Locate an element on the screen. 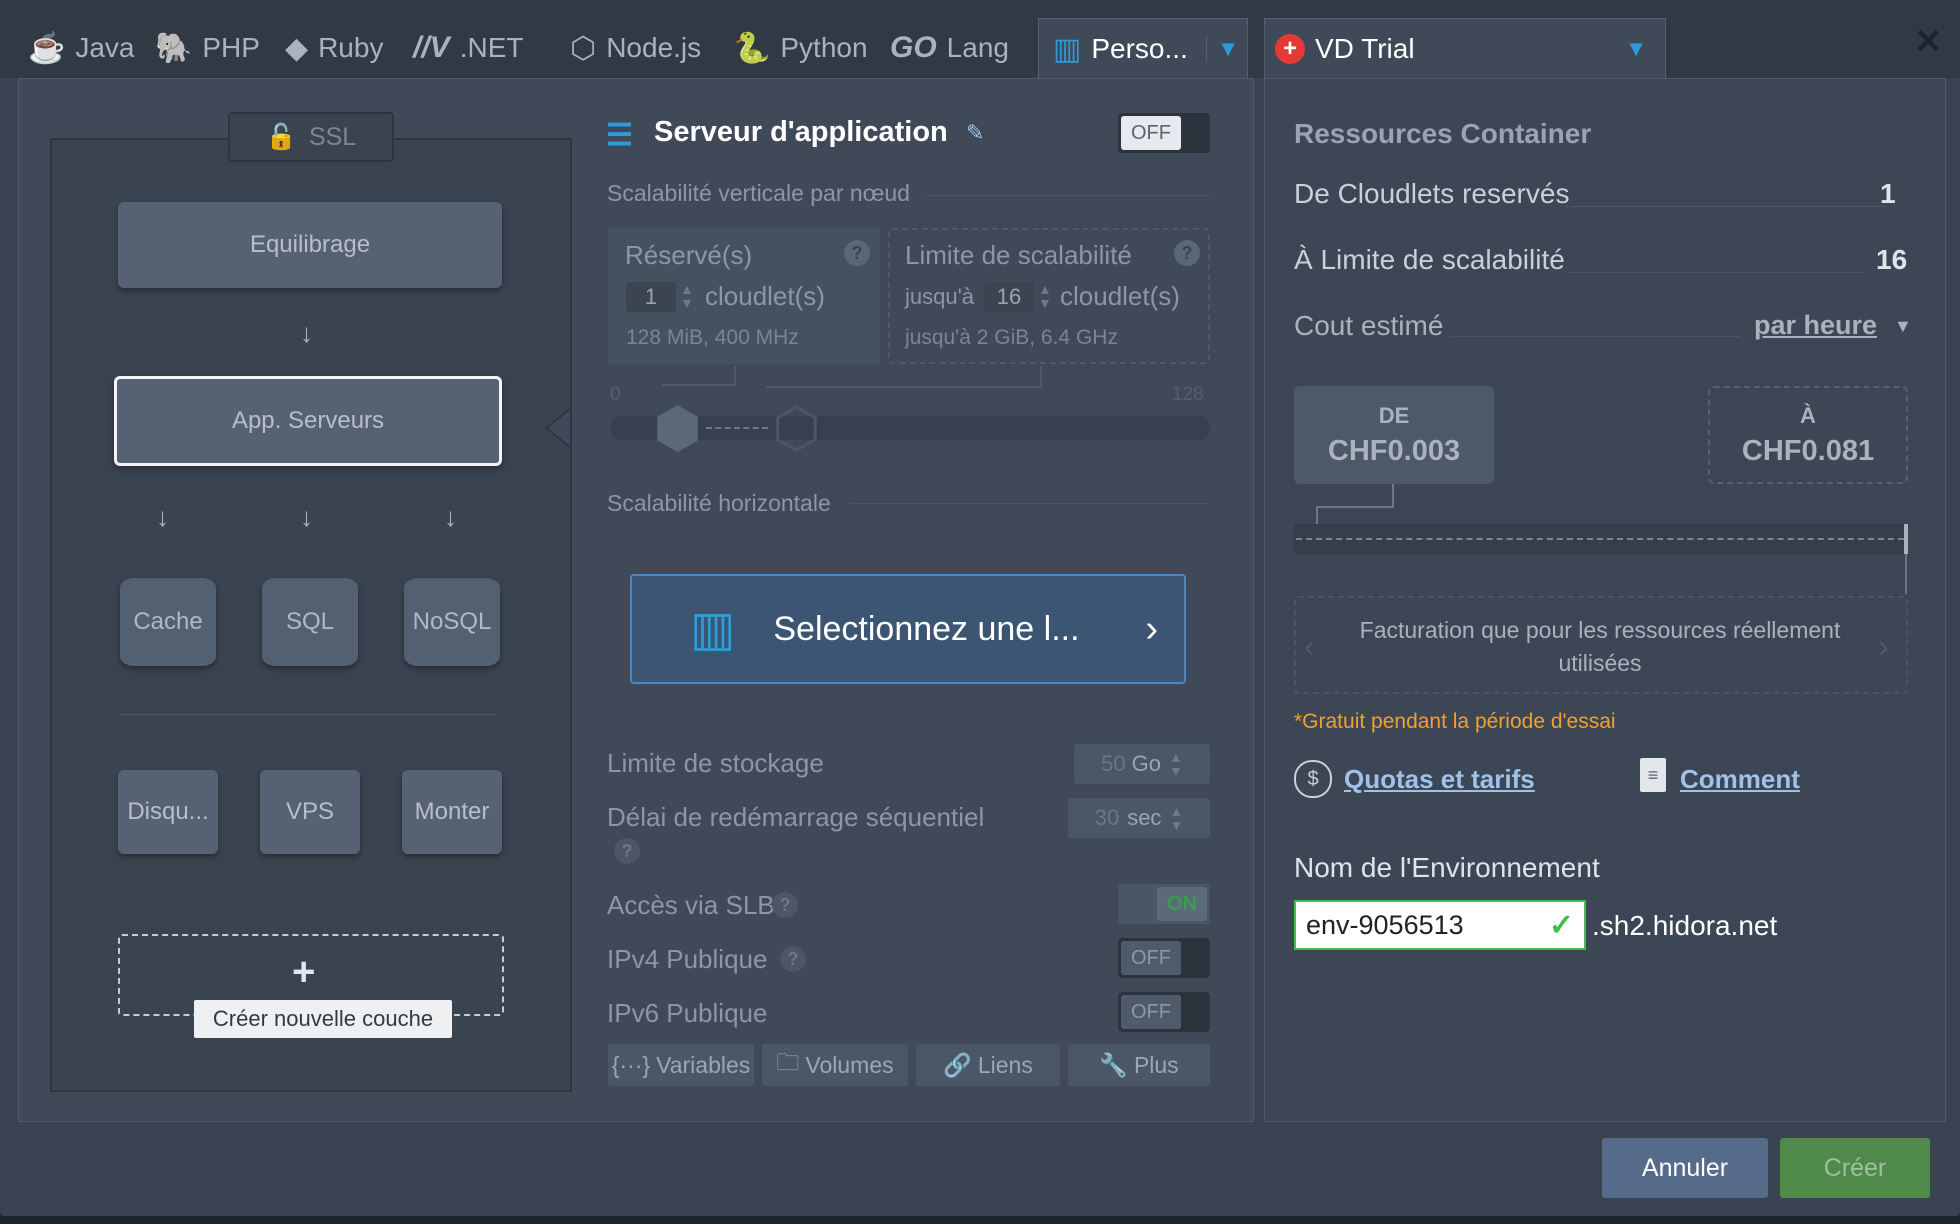  ipv4-toggle: OFF is located at coordinates (1164, 958).